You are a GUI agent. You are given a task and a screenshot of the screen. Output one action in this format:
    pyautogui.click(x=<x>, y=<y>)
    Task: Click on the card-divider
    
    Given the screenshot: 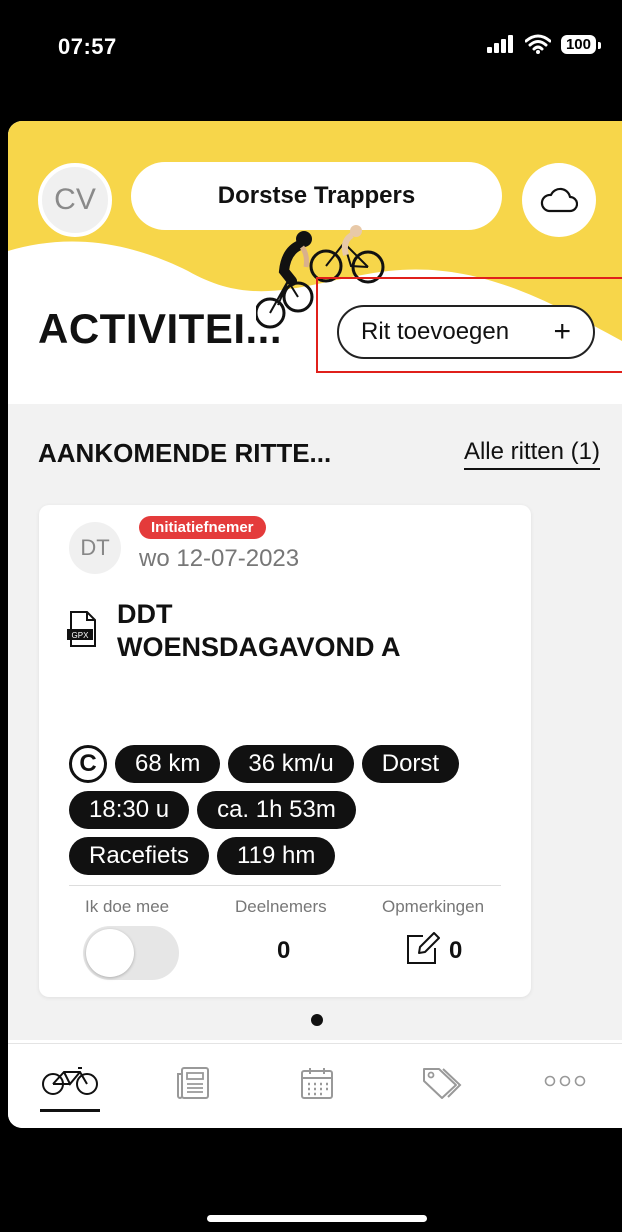 What is the action you would take?
    pyautogui.click(x=285, y=885)
    